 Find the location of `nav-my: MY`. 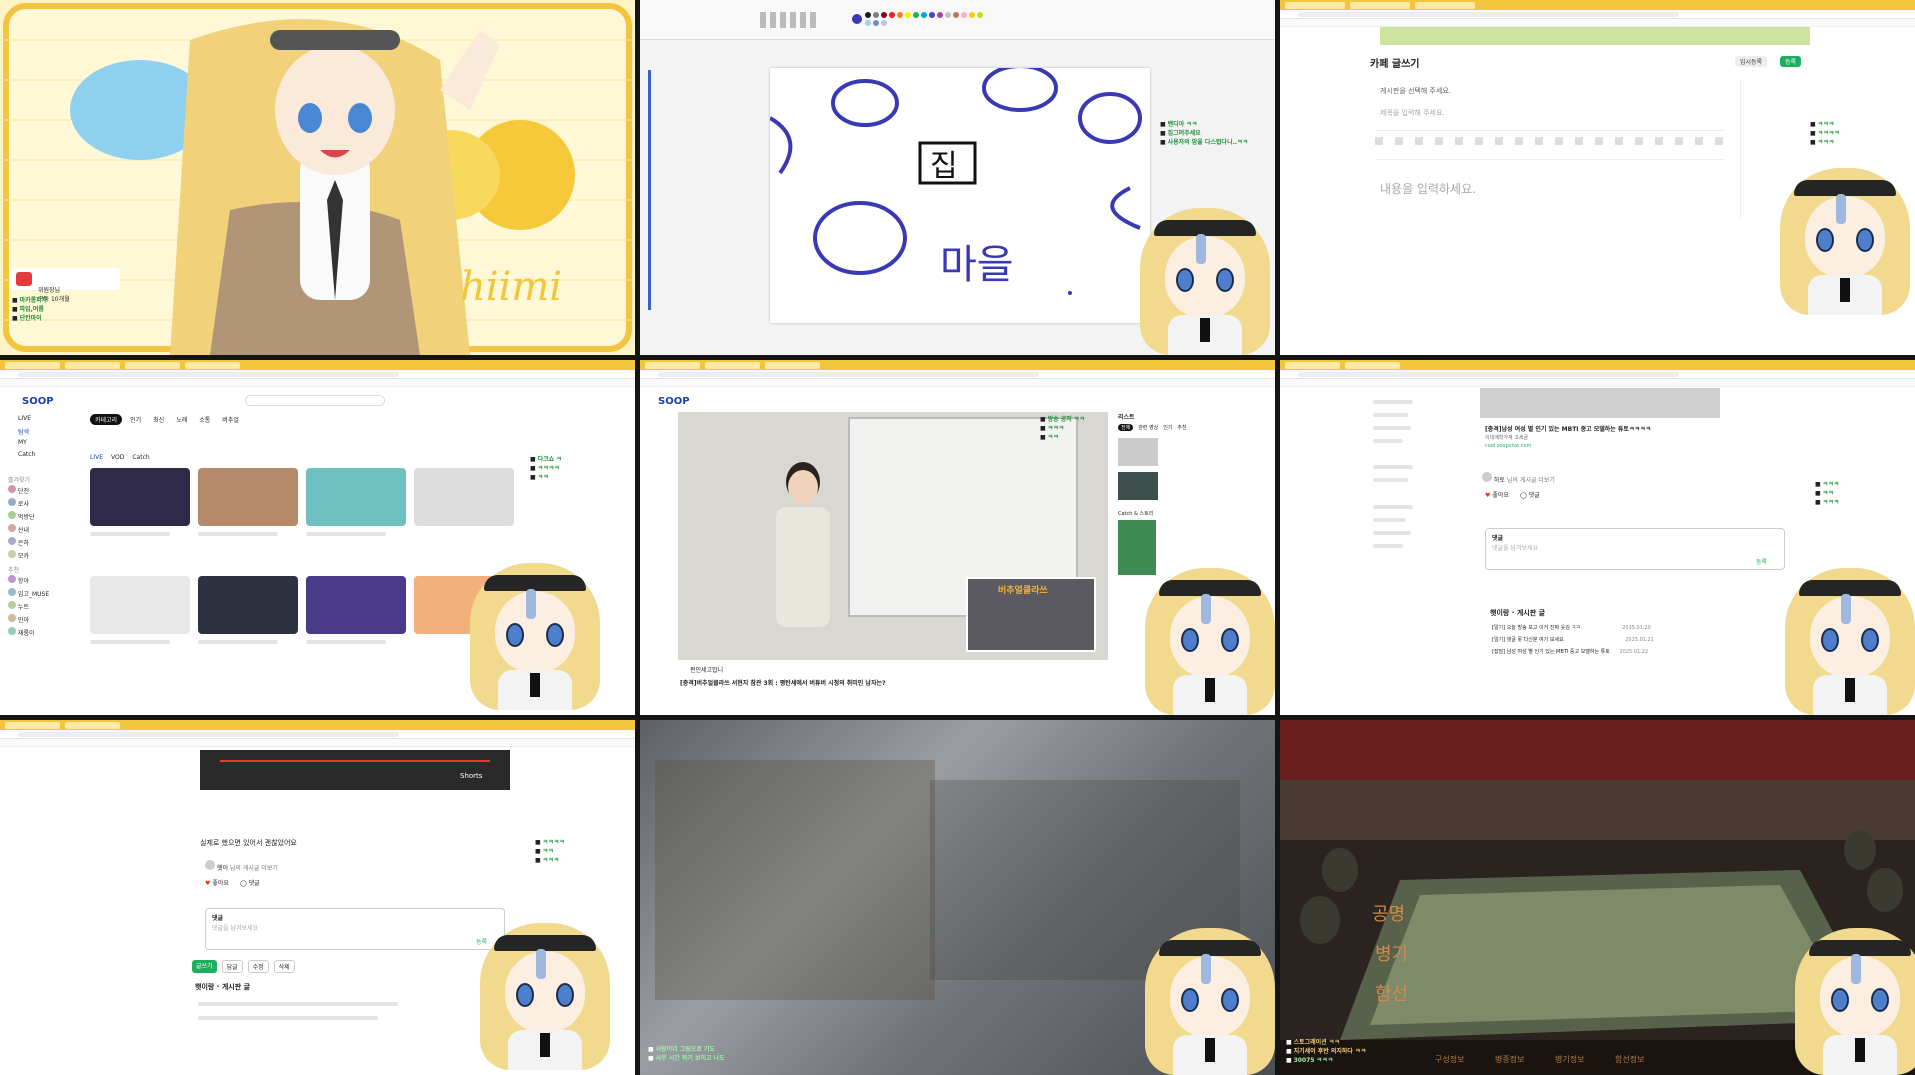

nav-my: MY is located at coordinates (22, 442).